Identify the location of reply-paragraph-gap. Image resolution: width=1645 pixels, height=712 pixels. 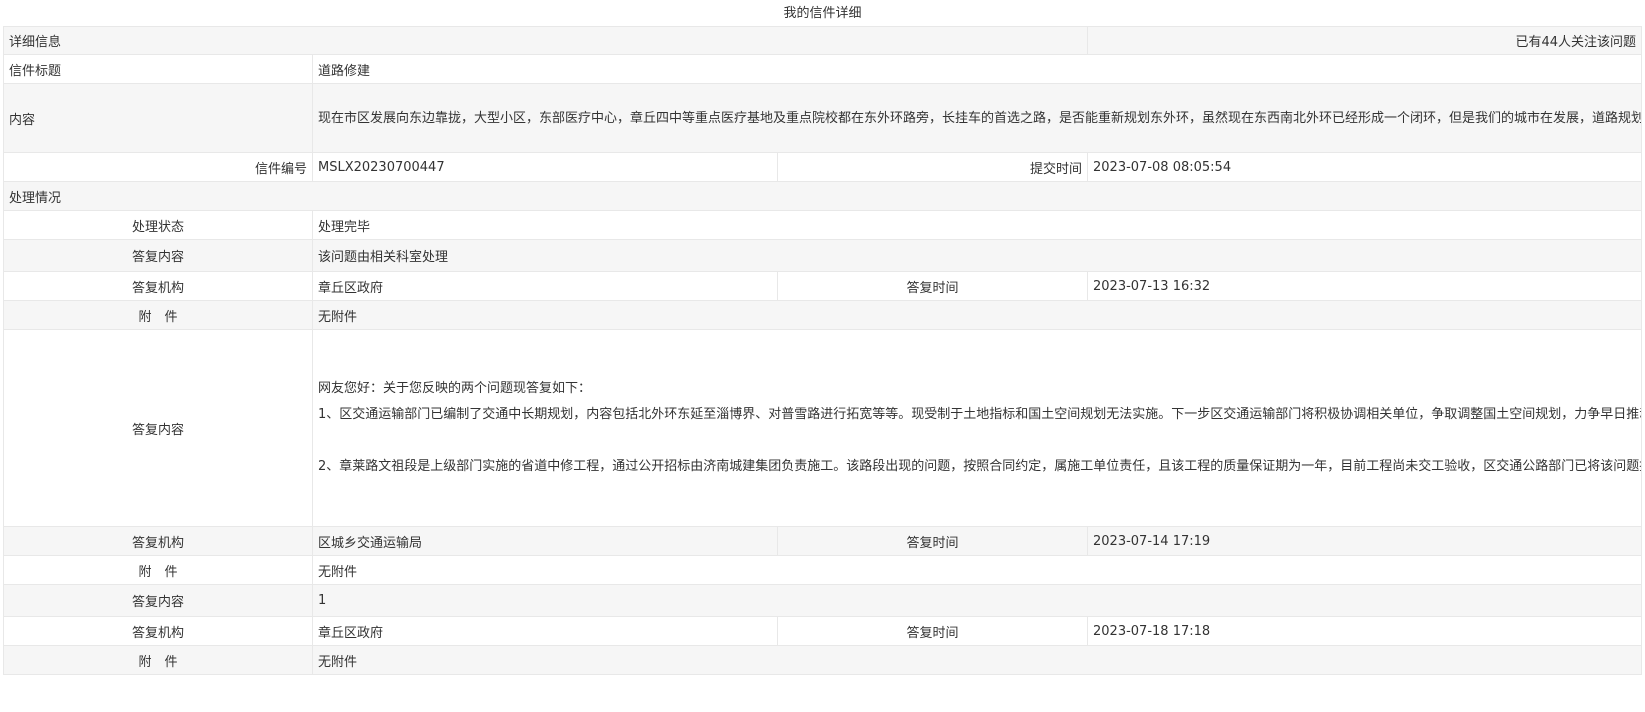
(977, 441).